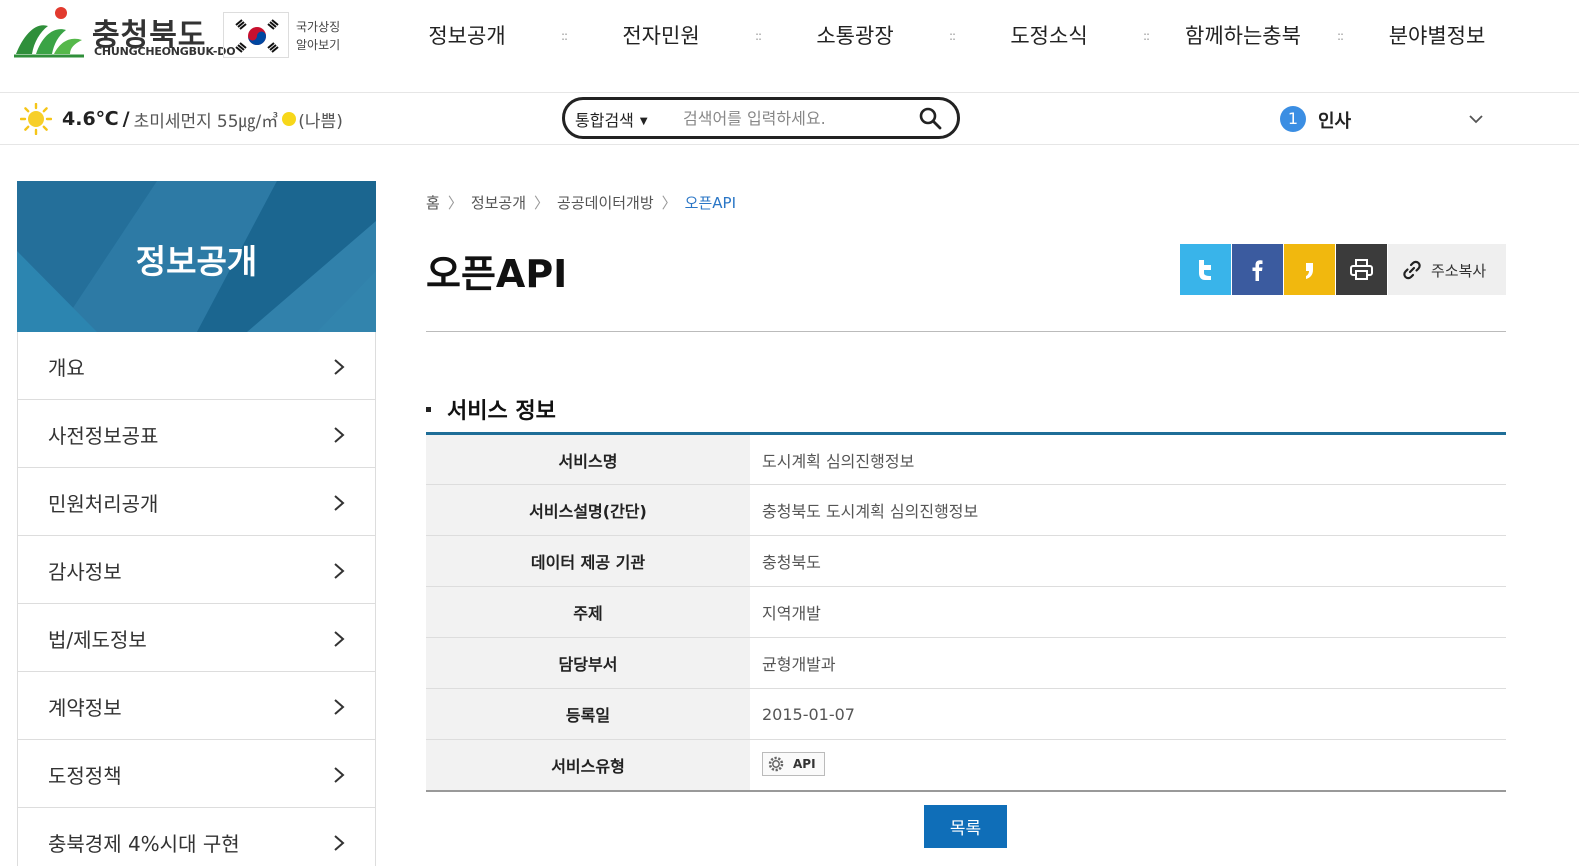 The width and height of the screenshot is (1579, 866). I want to click on sidebar-item-audit: 감사정보, so click(196, 570).